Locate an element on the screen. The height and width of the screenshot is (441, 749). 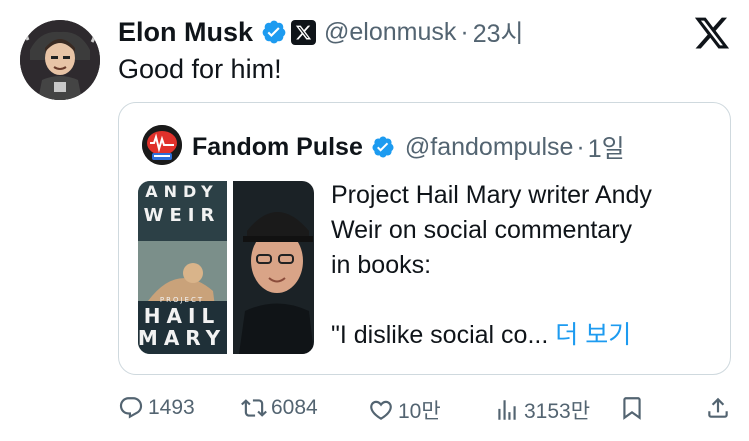
repost-button: 6084 is located at coordinates (279, 408).